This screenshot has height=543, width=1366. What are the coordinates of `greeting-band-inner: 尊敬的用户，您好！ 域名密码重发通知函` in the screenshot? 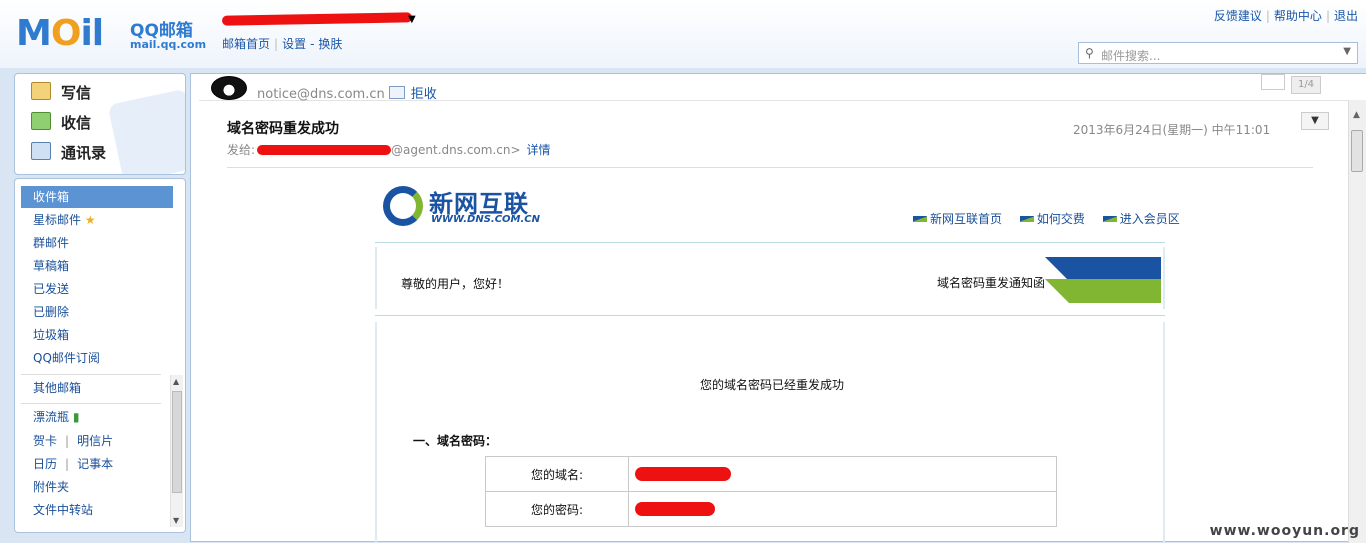 It's located at (770, 278).